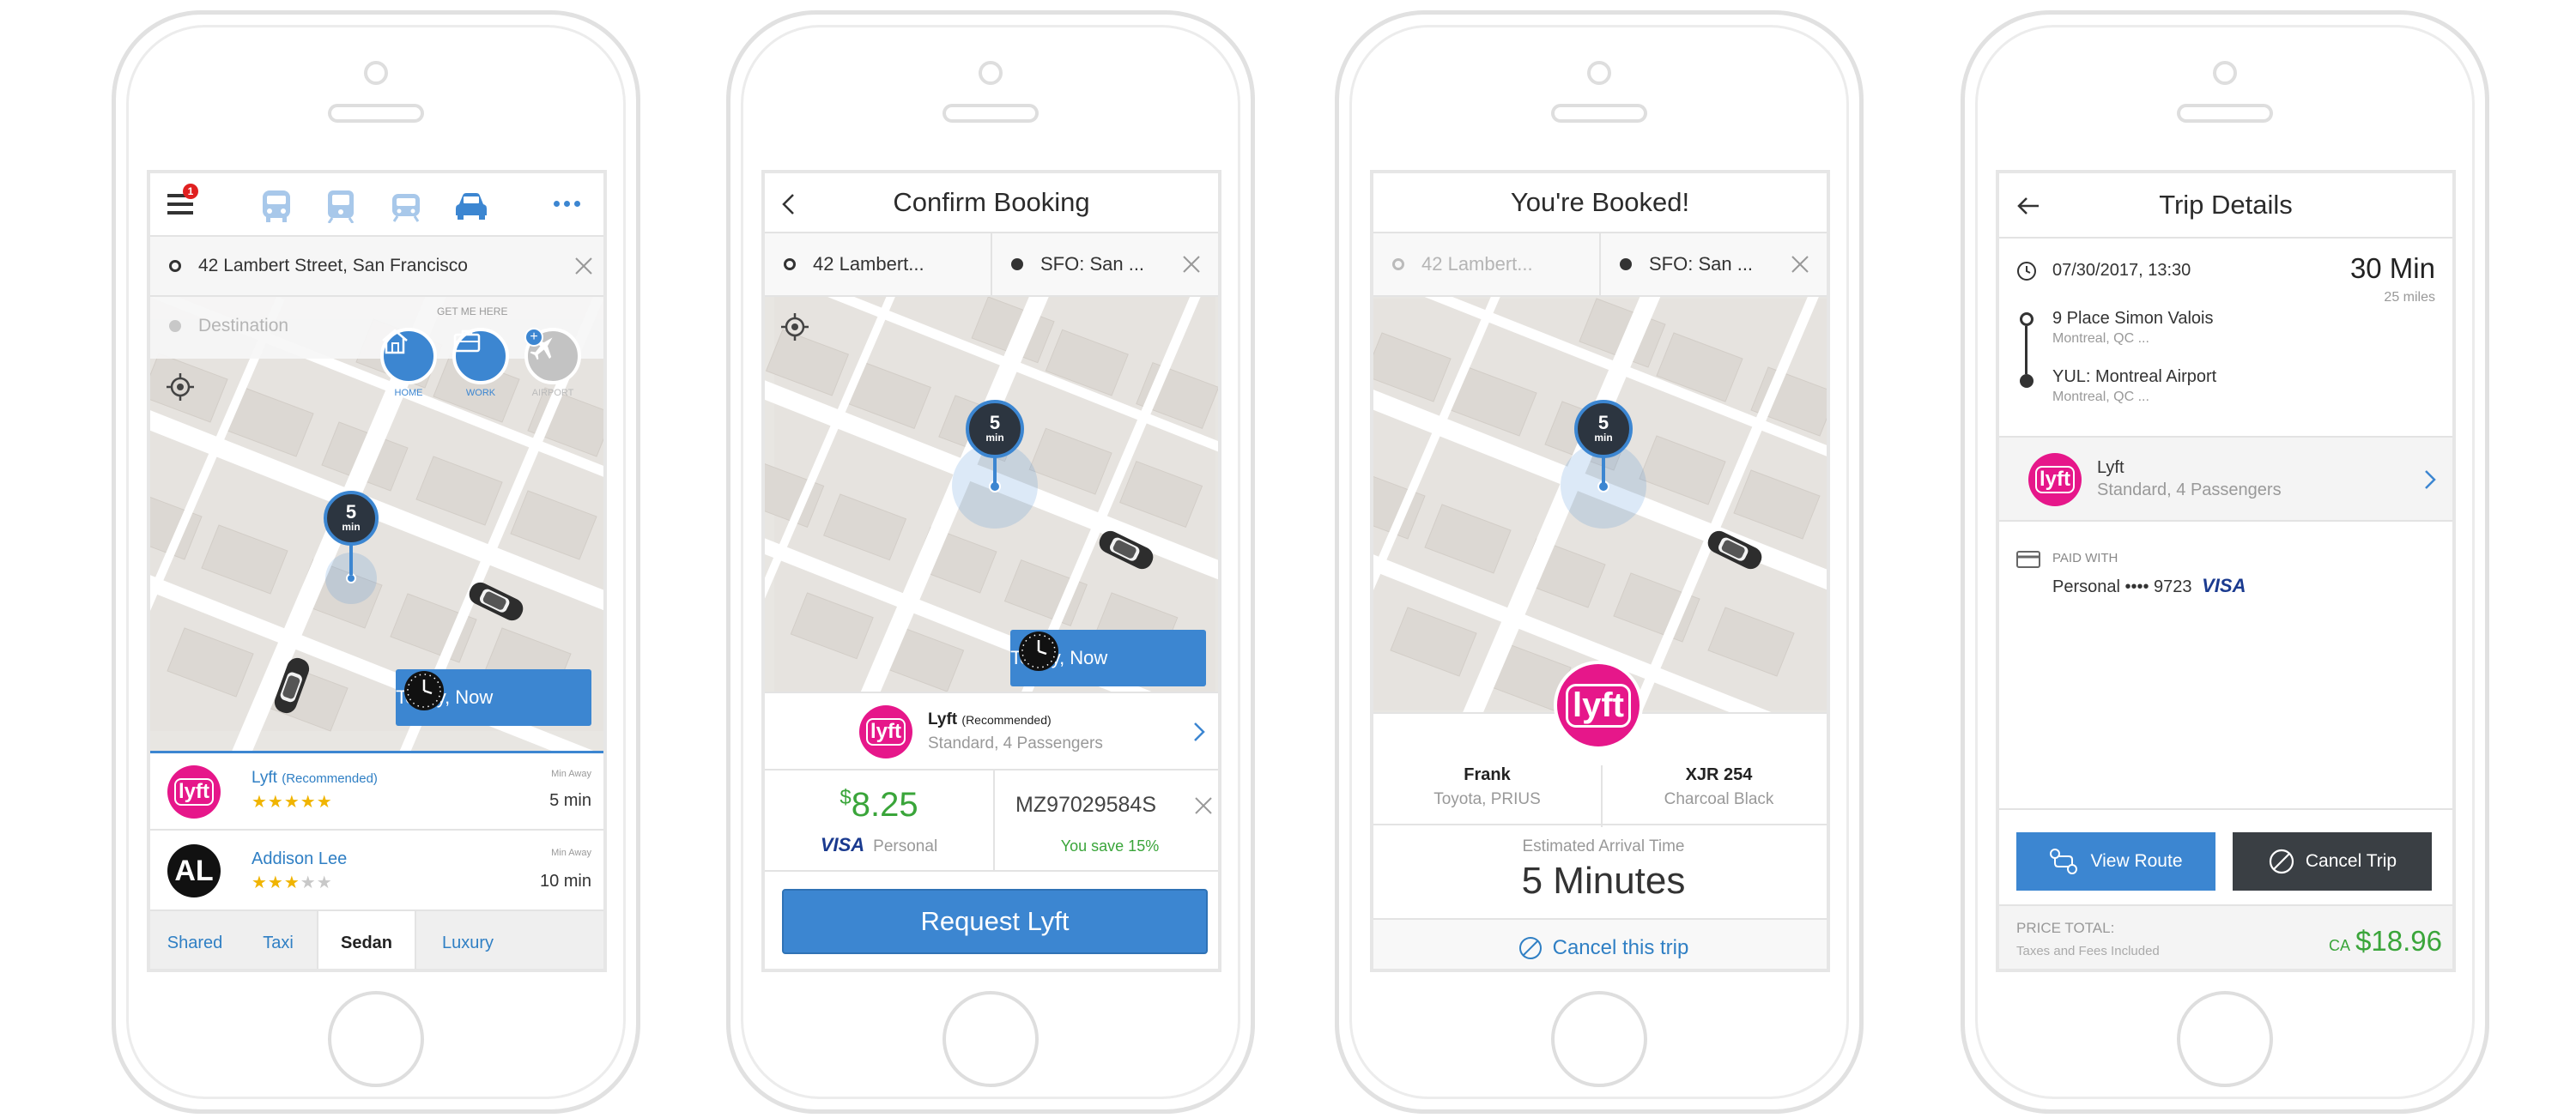 The image size is (2576, 1118). Describe the element at coordinates (243, 325) in the screenshot. I see `destination-placeholder: Destination` at that location.